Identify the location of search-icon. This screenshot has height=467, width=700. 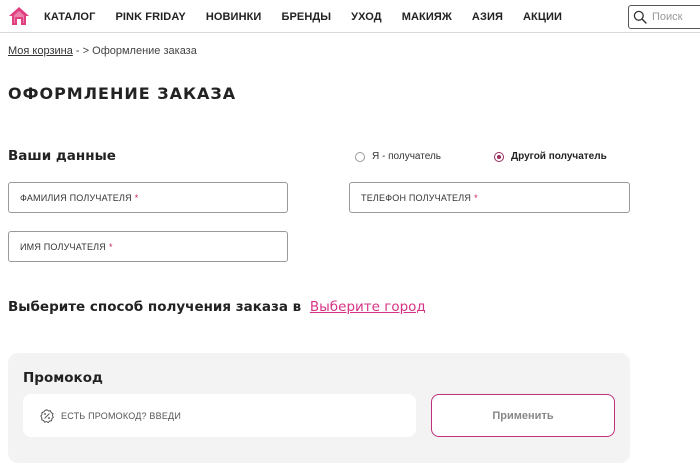
(640, 17).